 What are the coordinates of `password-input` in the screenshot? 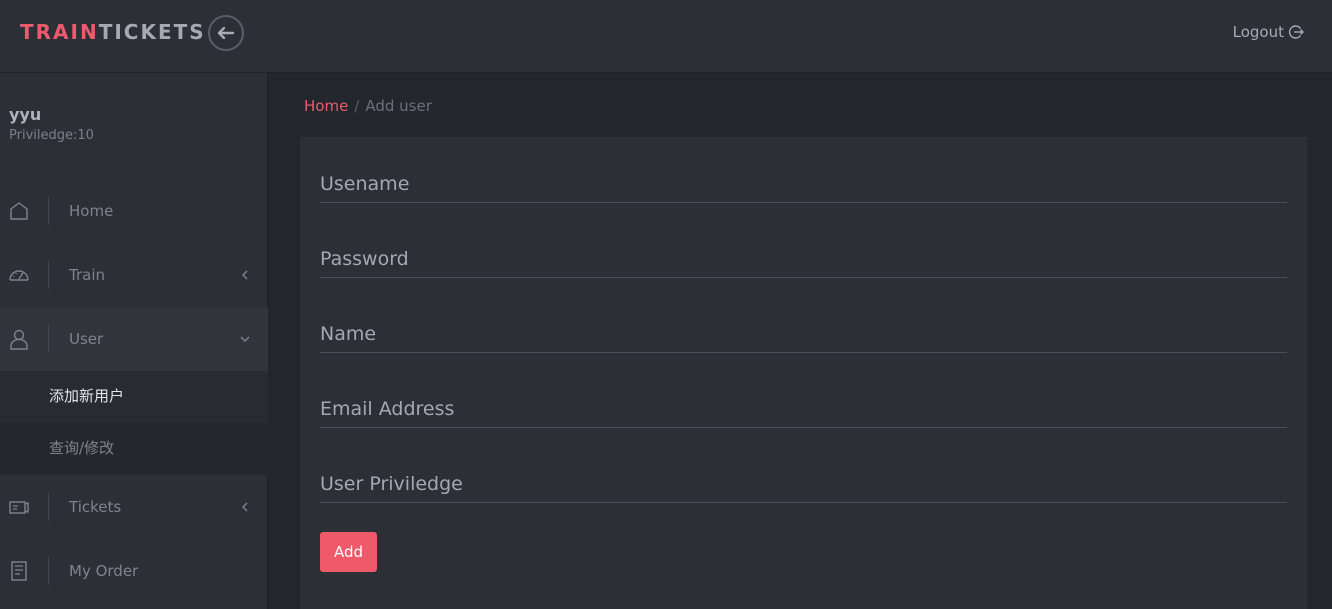 It's located at (803, 259).